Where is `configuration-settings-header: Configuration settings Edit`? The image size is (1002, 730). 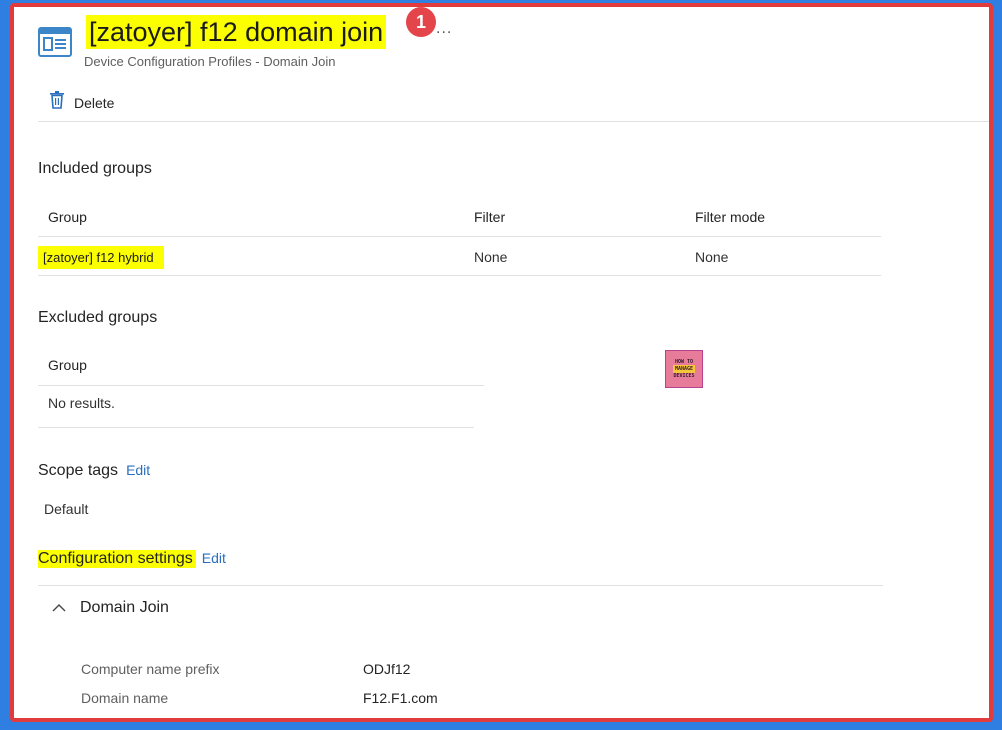 configuration-settings-header: Configuration settings Edit is located at coordinates (132, 559).